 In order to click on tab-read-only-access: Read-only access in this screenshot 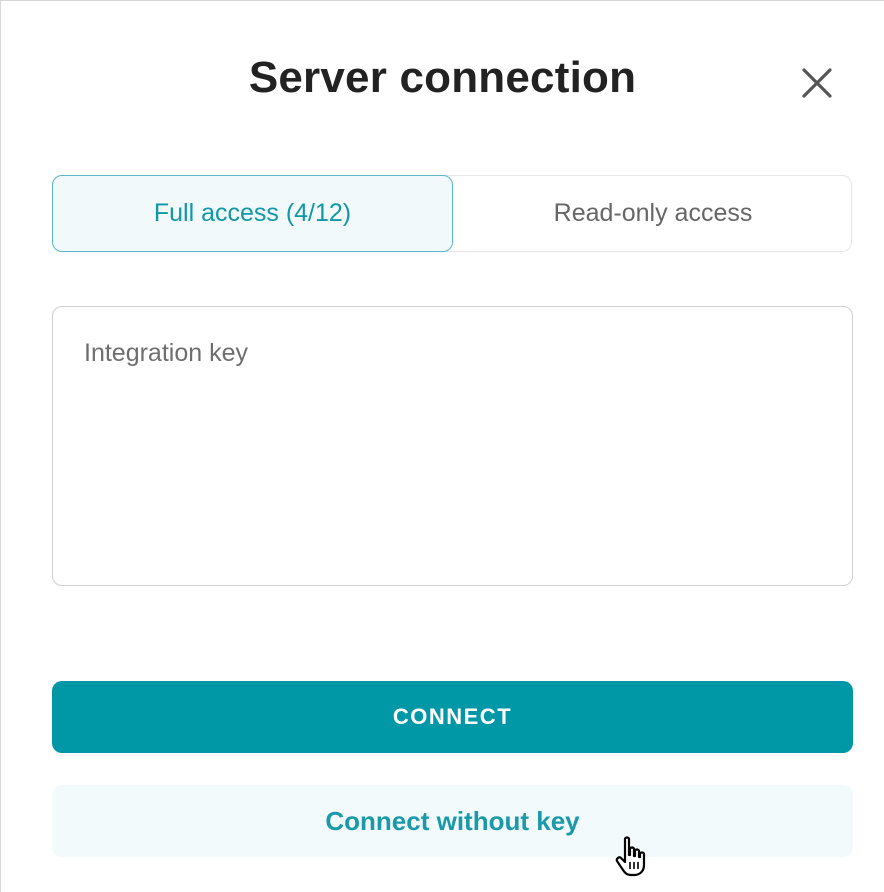, I will do `click(653, 213)`.